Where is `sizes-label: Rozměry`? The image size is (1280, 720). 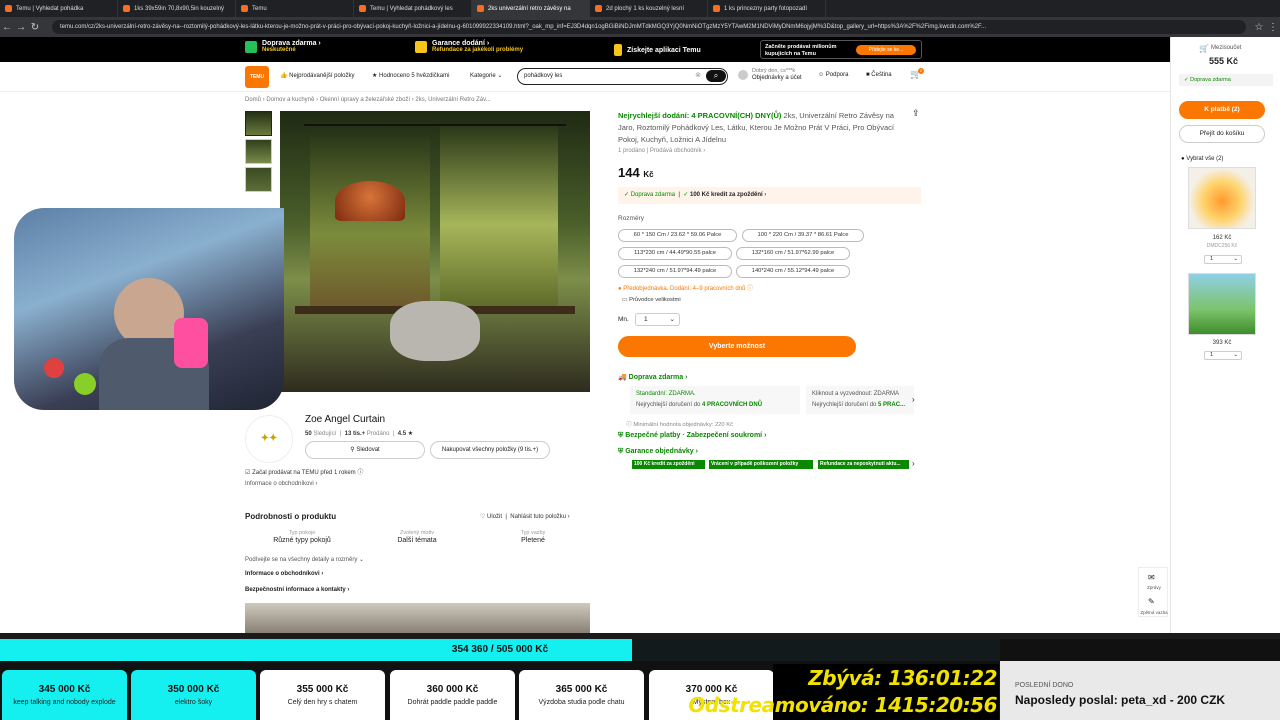 sizes-label: Rozměry is located at coordinates (631, 218).